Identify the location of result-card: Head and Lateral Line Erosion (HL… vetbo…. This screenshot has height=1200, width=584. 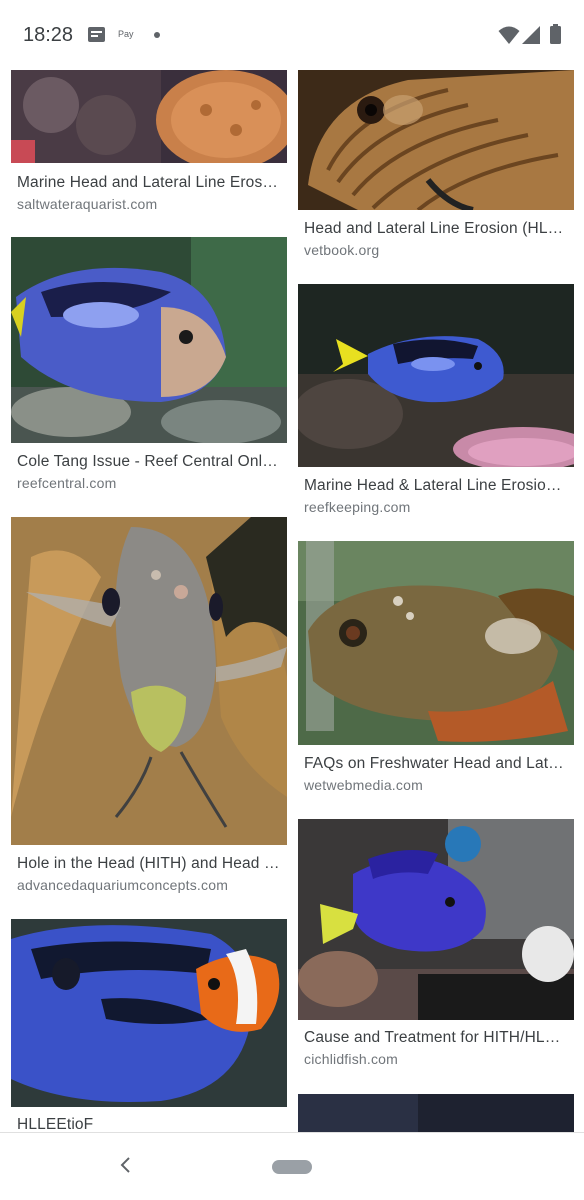
(436, 167).